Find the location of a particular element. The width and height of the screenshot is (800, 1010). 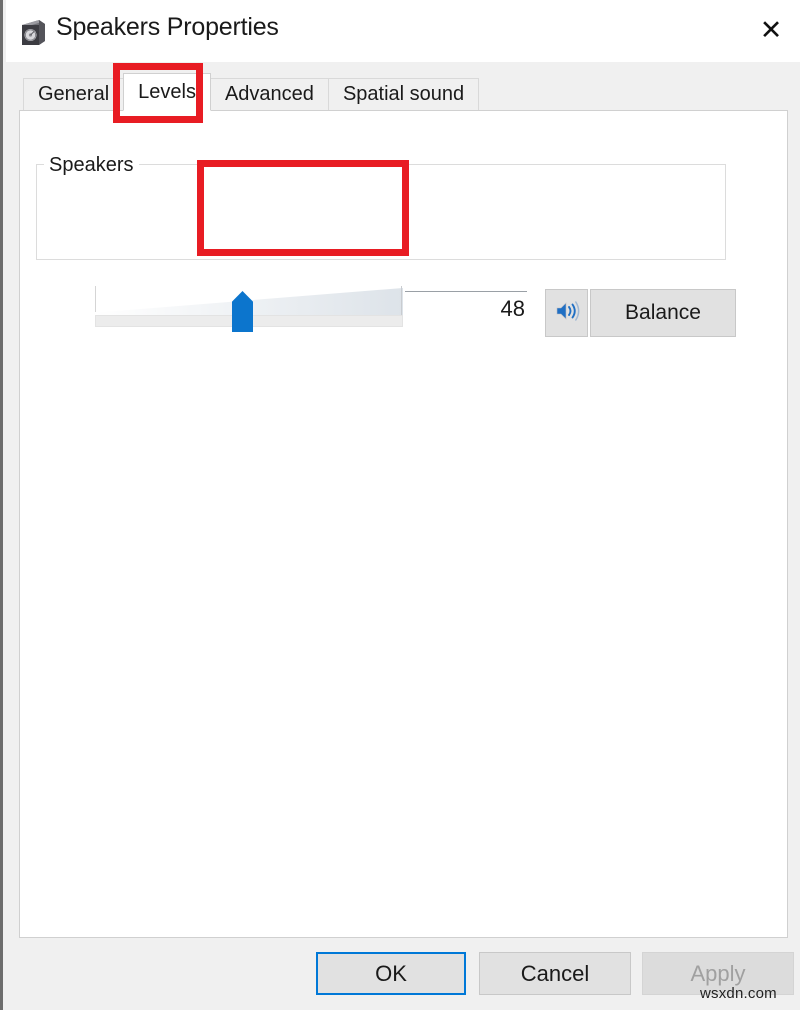

close-button: ✕ is located at coordinates (770, 30).